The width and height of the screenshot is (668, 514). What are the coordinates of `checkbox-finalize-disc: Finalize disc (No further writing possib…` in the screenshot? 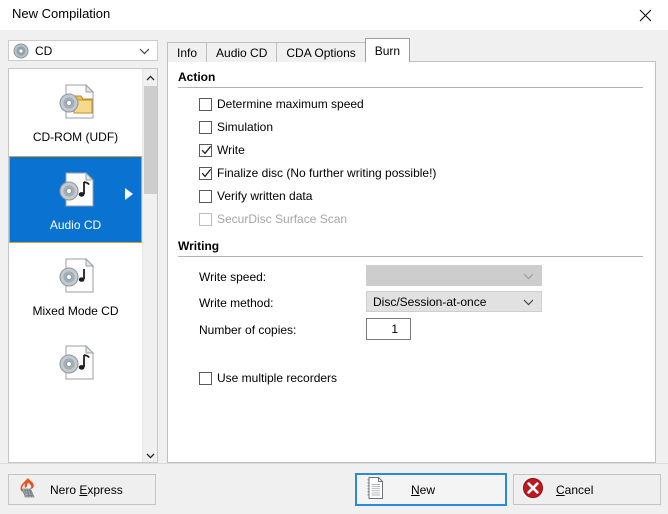 It's located at (317, 173).